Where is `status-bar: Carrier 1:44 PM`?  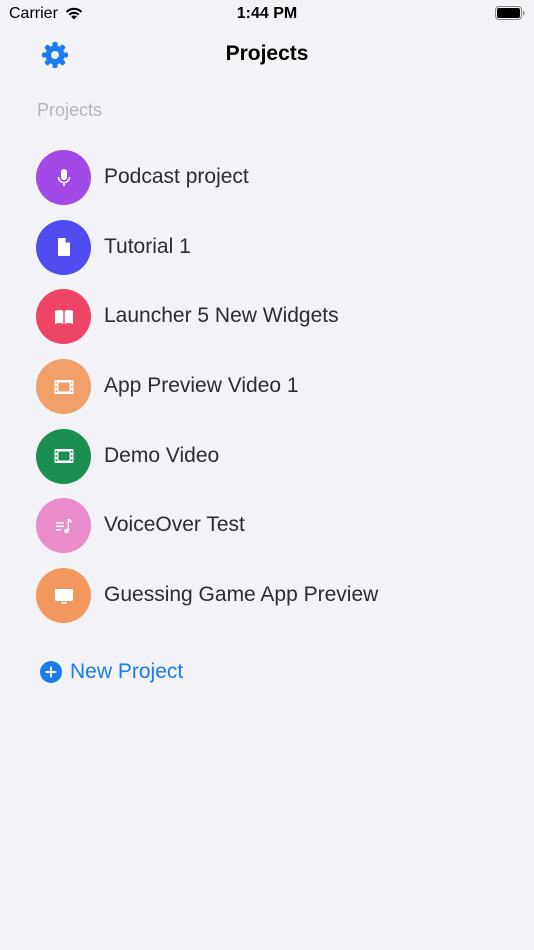 status-bar: Carrier 1:44 PM is located at coordinates (267, 14).